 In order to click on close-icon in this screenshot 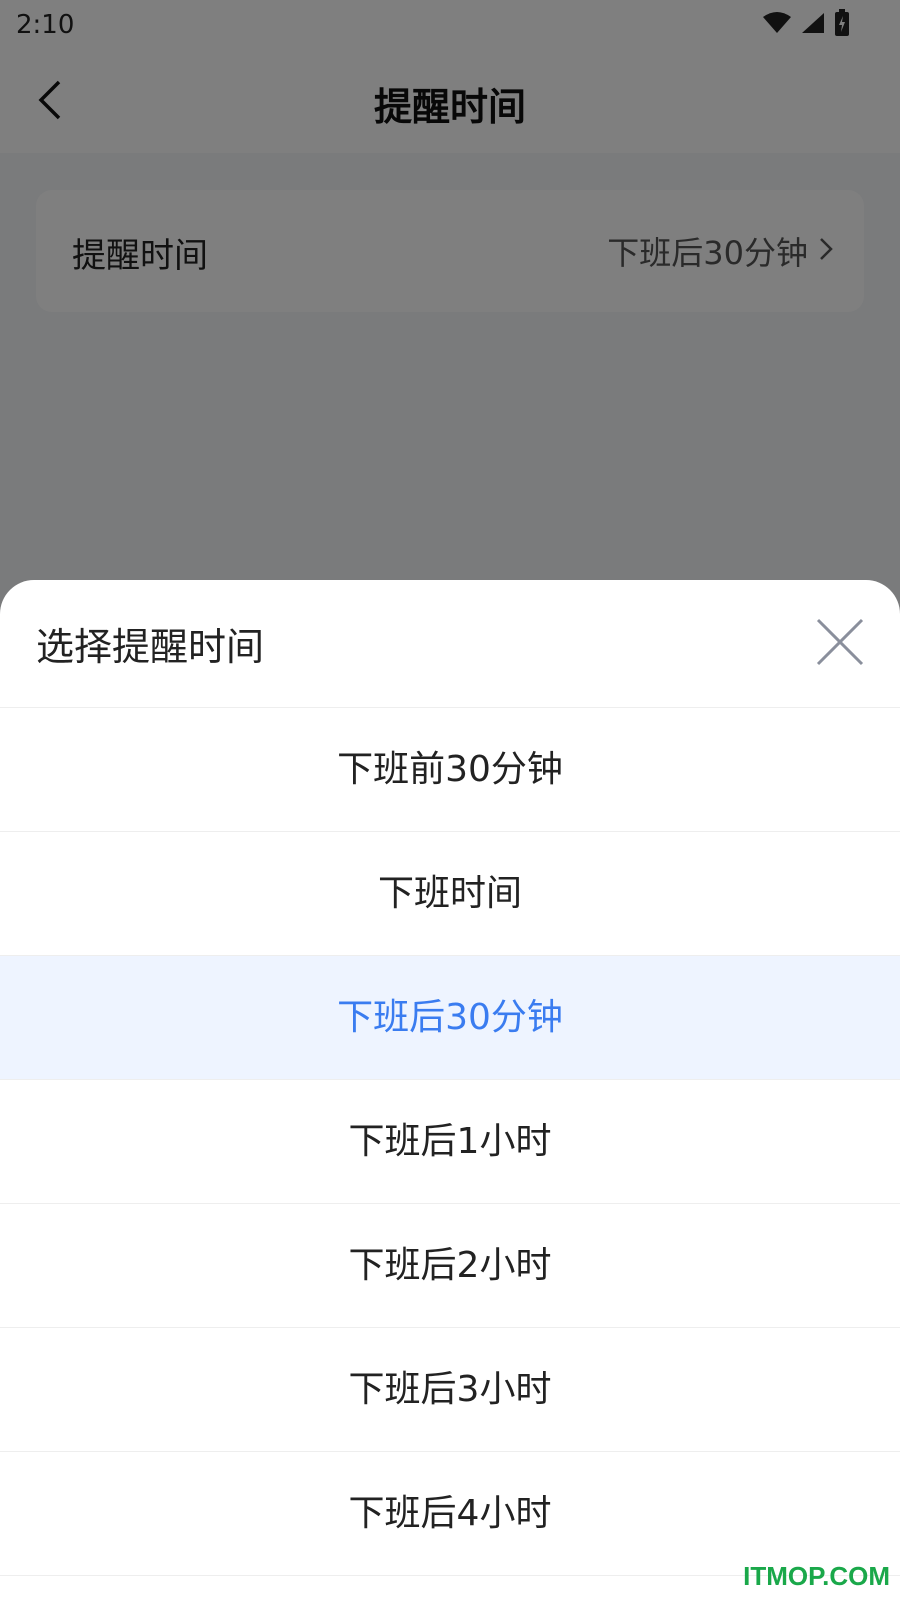, I will do `click(840, 644)`.